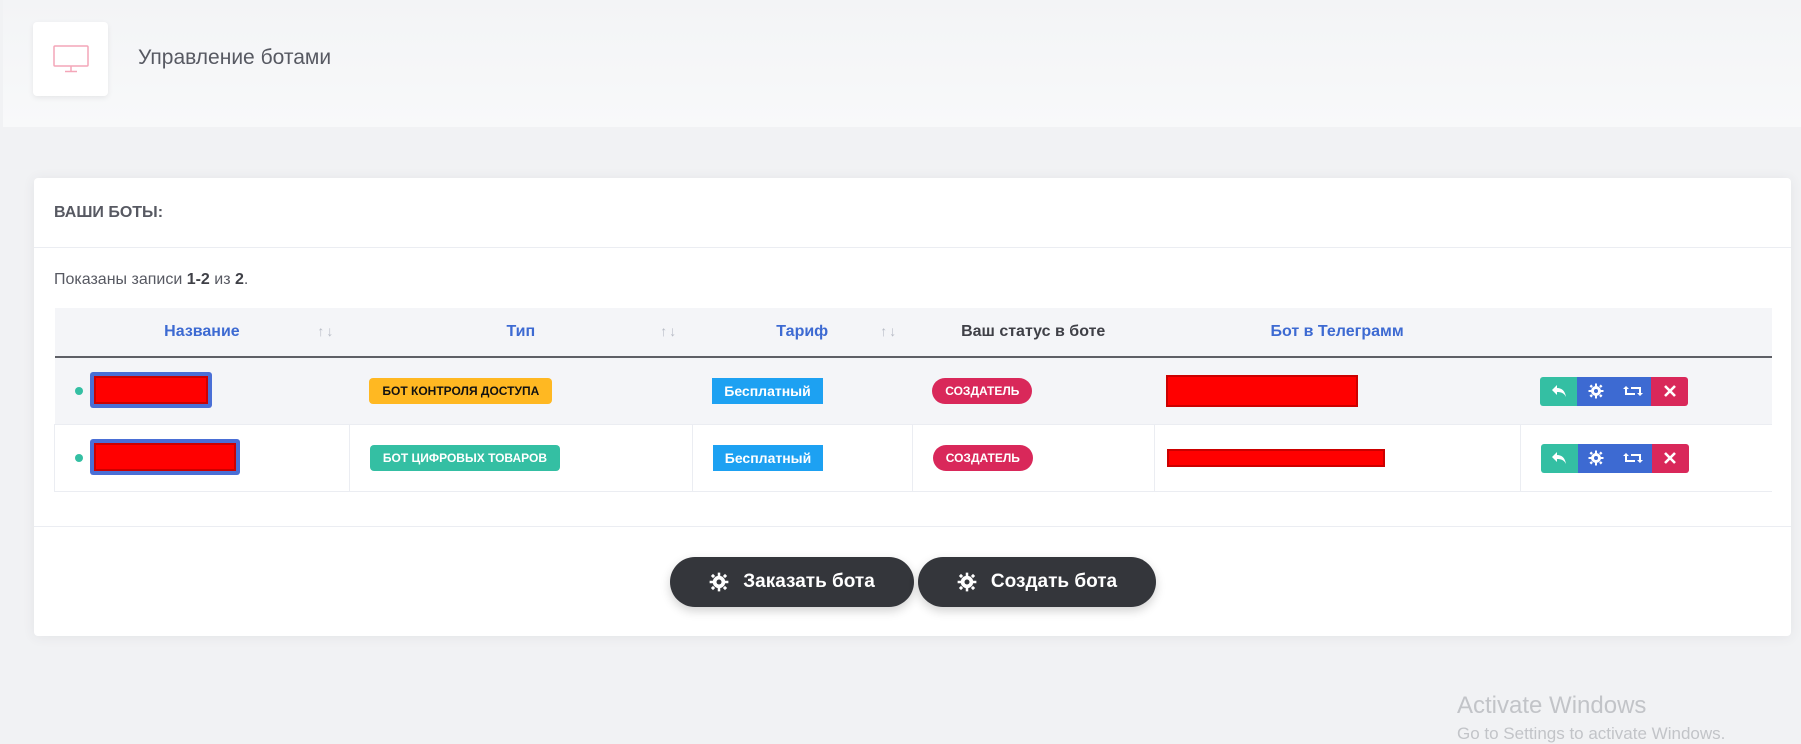 This screenshot has height=744, width=1801. I want to click on column-label: Ваш статус в боте, so click(1033, 331).